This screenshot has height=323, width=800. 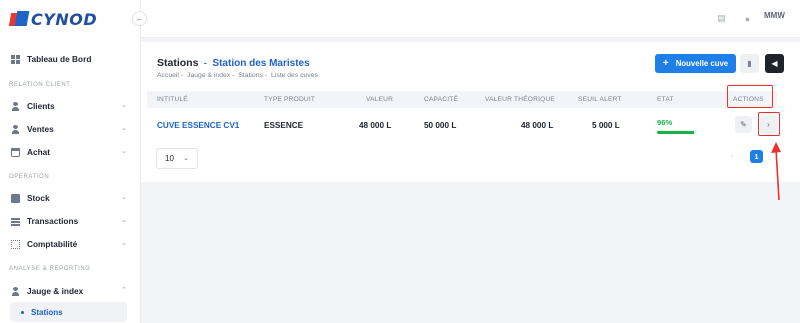 I want to click on sidebar-subitem-stations: Stations, so click(x=68, y=312).